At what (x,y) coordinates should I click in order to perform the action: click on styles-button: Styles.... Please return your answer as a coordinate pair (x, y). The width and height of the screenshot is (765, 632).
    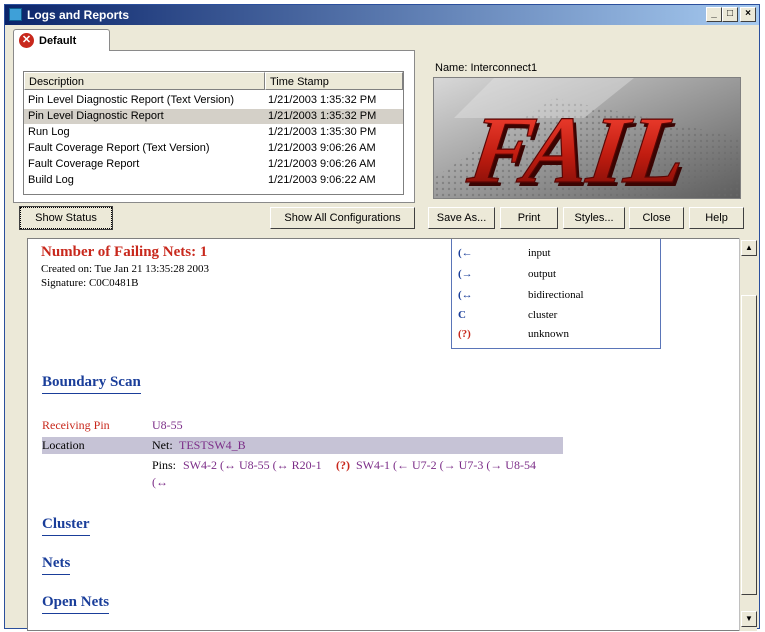
    Looking at the image, I should click on (594, 218).